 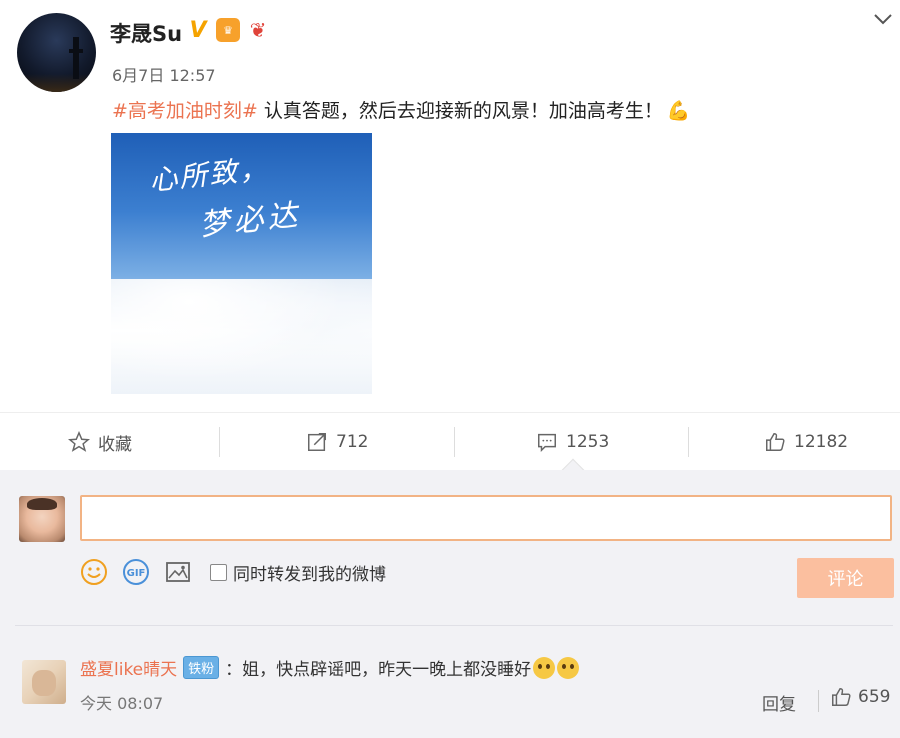 I want to click on comment-item: 盛夏like晴天 铁粉 ：姐，快点辟谣吧，昨天一晚上都没睡好, so click(x=330, y=667).